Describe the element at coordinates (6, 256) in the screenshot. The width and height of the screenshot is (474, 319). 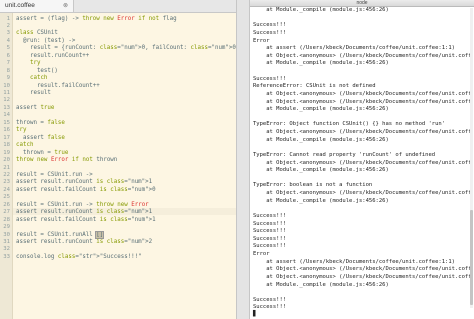
I see `line-number: 33` at that location.